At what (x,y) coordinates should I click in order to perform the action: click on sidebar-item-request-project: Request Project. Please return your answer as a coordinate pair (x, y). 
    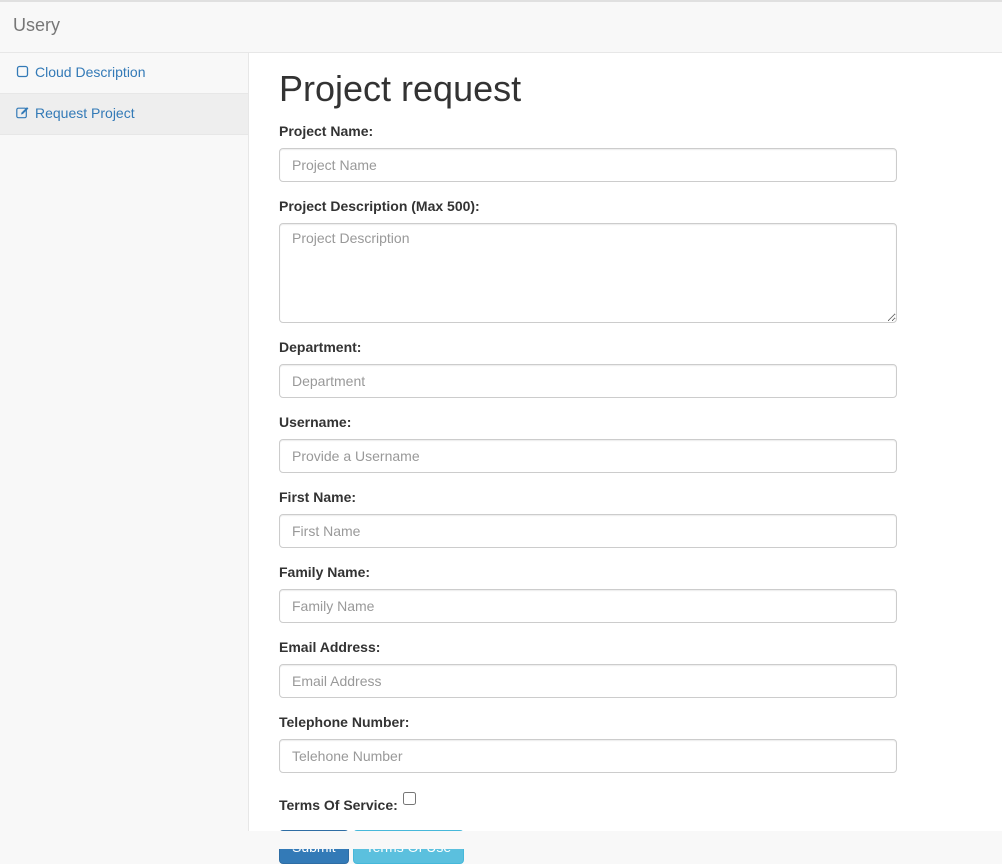
    Looking at the image, I should click on (124, 114).